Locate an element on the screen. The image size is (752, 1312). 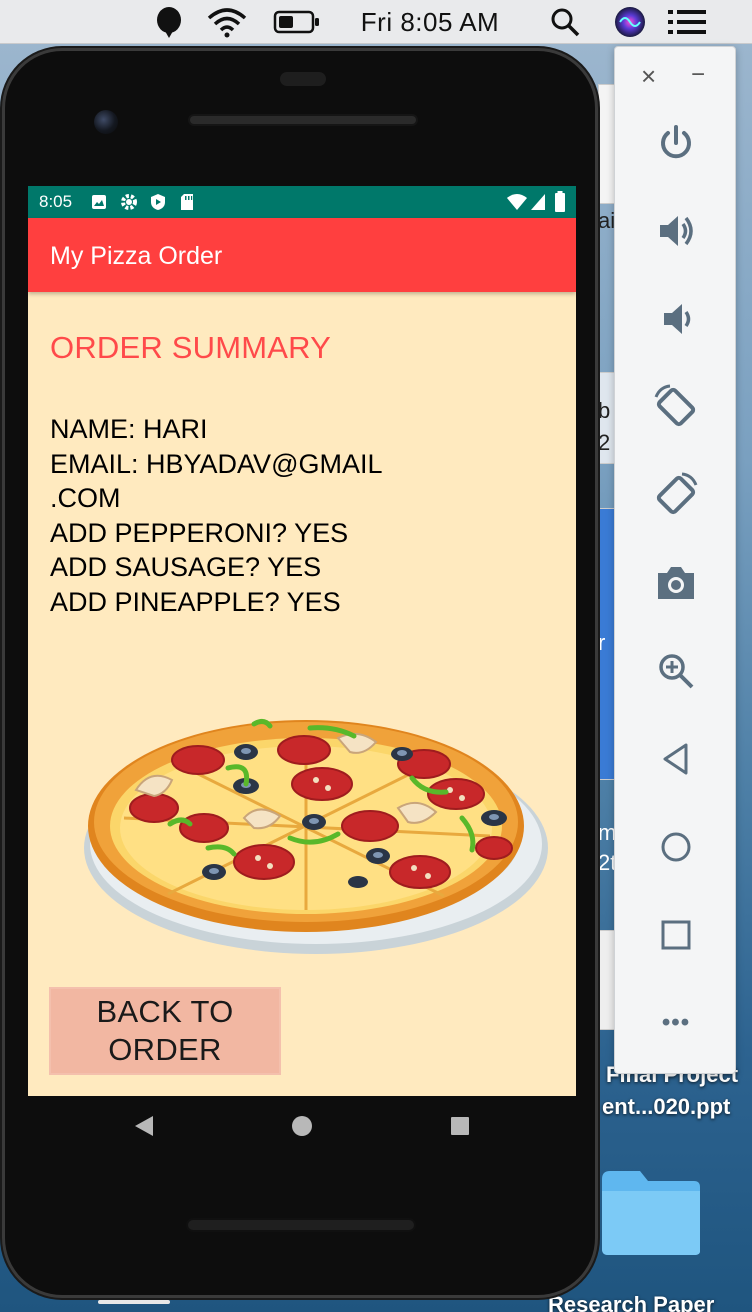
earpiece-speaker is located at coordinates (303, 120).